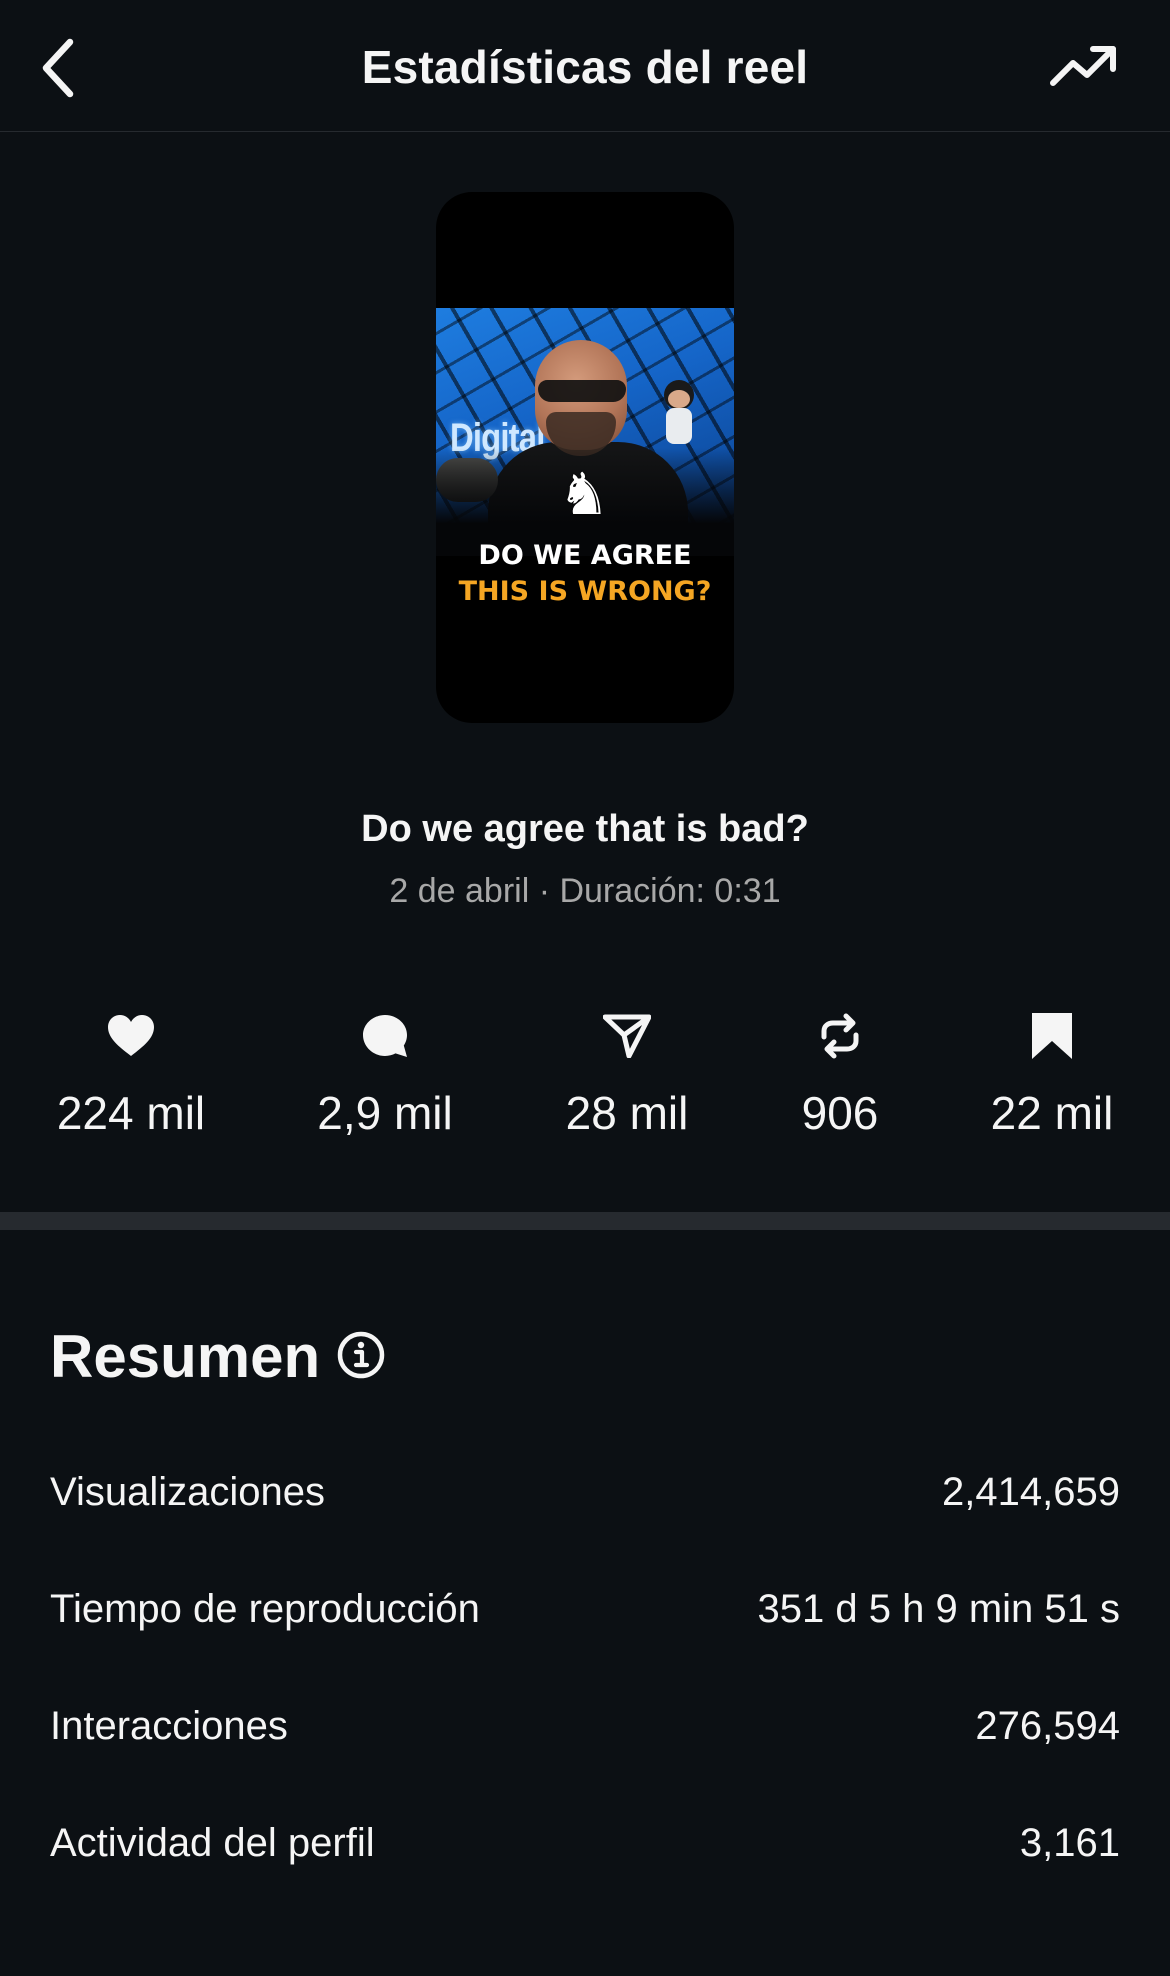 The height and width of the screenshot is (1976, 1170). I want to click on info-icon, so click(361, 1355).